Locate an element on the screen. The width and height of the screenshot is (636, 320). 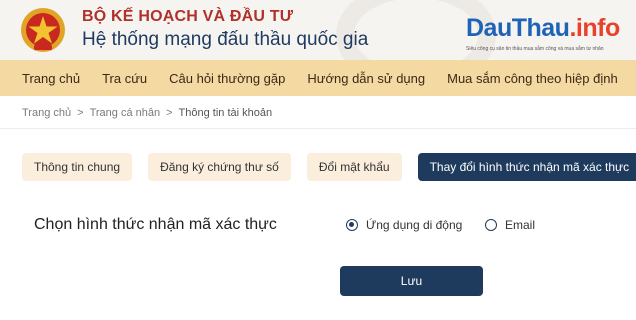
brand-text-suffix: .info is located at coordinates (594, 28).